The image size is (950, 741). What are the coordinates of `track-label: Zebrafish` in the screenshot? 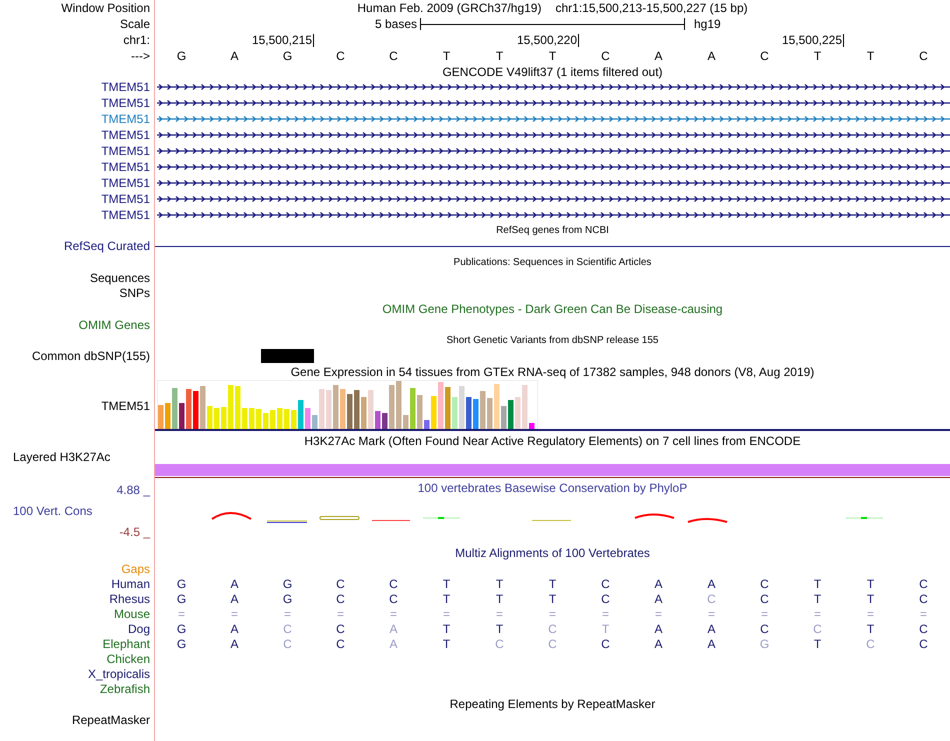 It's located at (125, 689).